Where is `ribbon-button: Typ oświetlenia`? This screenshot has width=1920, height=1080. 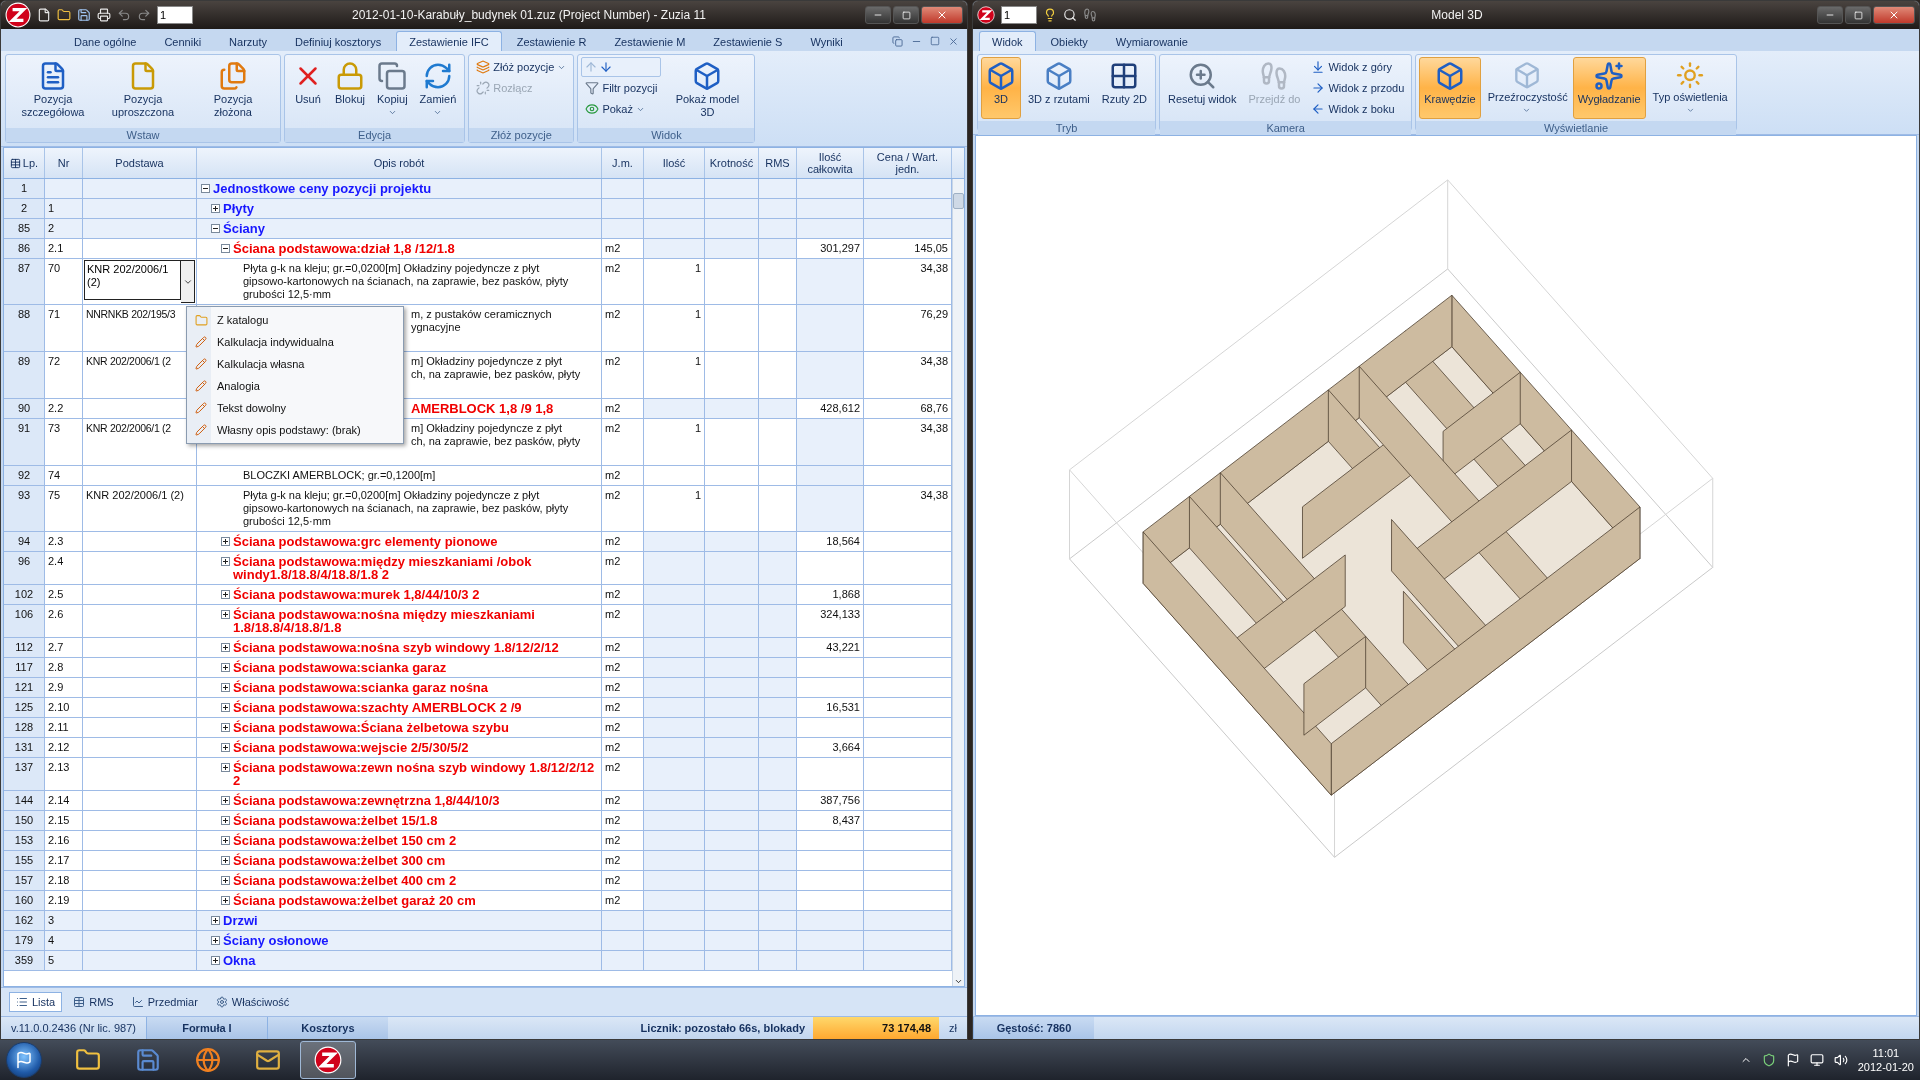 ribbon-button: Typ oświetlenia is located at coordinates (1690, 88).